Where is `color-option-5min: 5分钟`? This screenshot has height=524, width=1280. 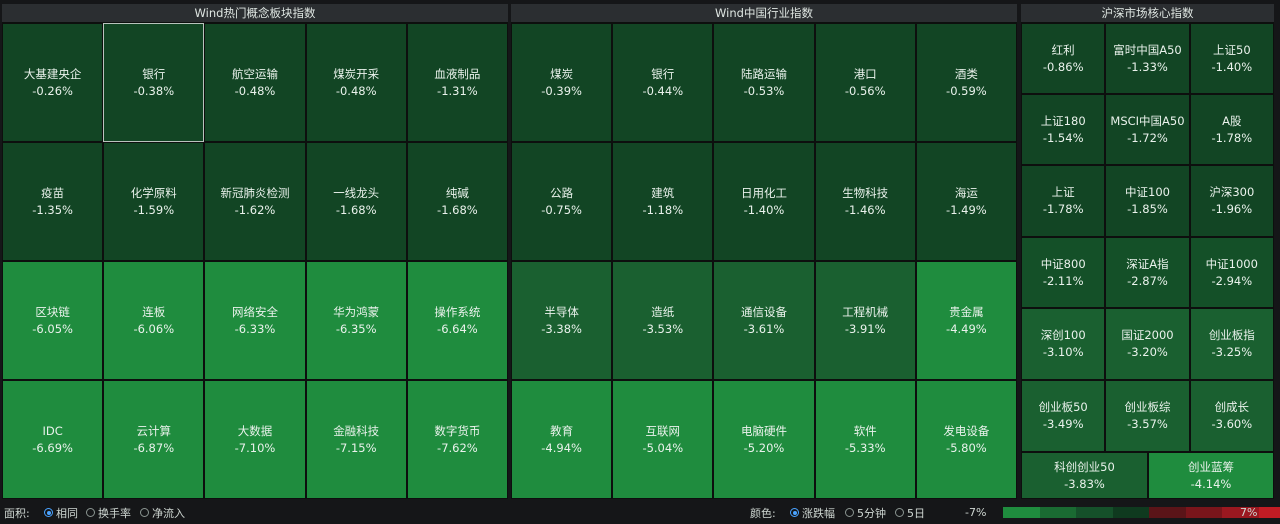
color-option-5min: 5分钟 is located at coordinates (865, 512).